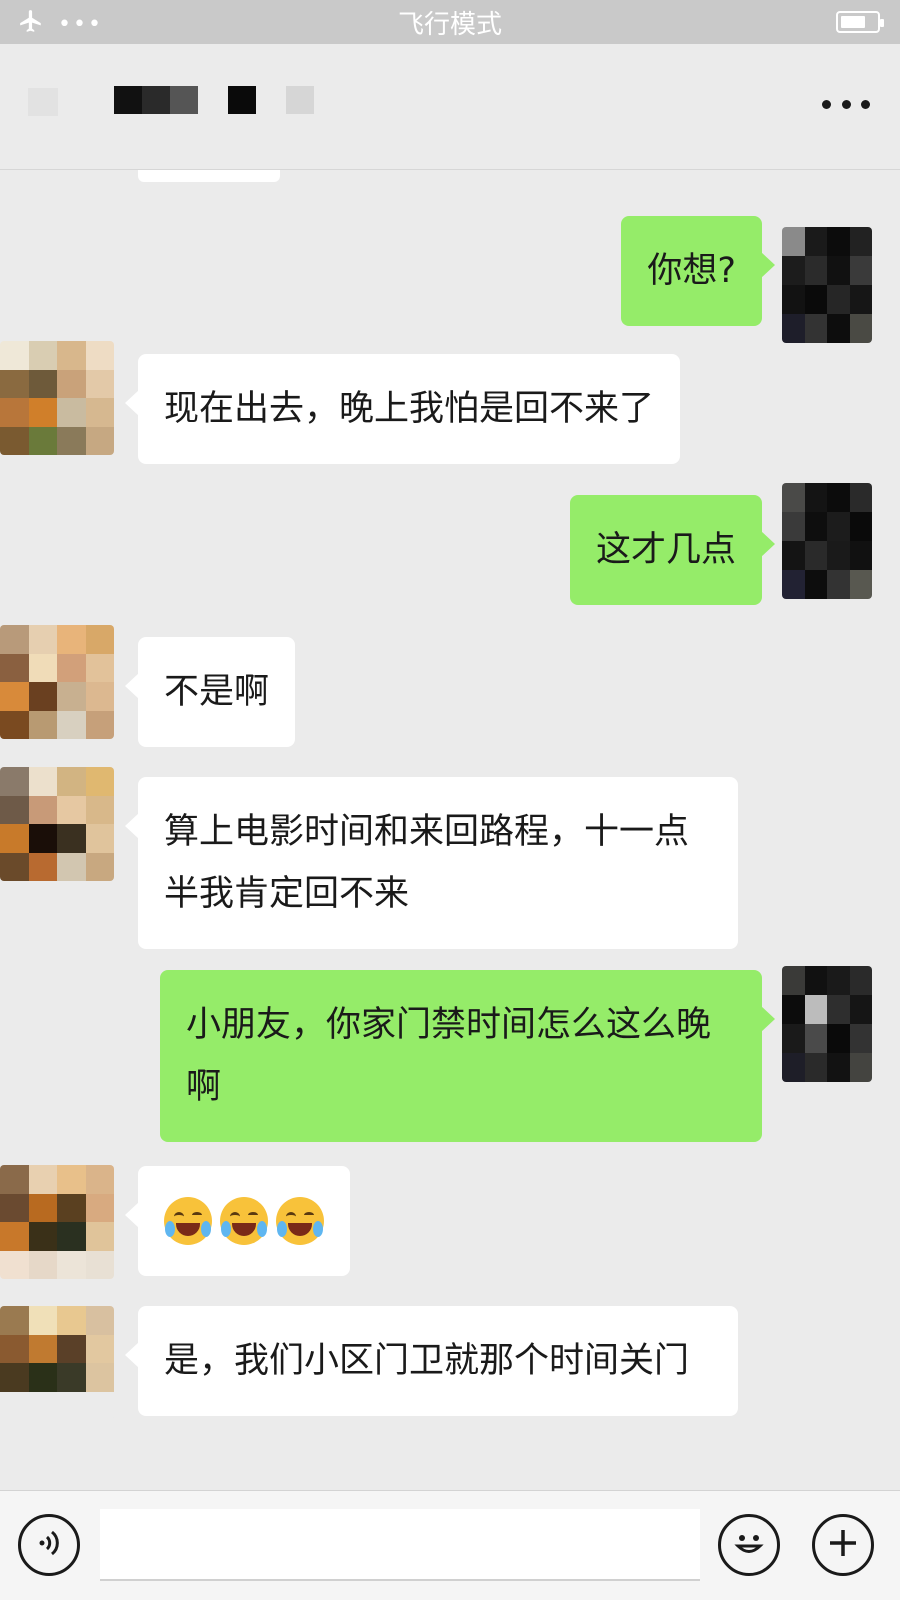 This screenshot has height=1600, width=900. I want to click on signal-dots-icon: •••, so click(80, 24).